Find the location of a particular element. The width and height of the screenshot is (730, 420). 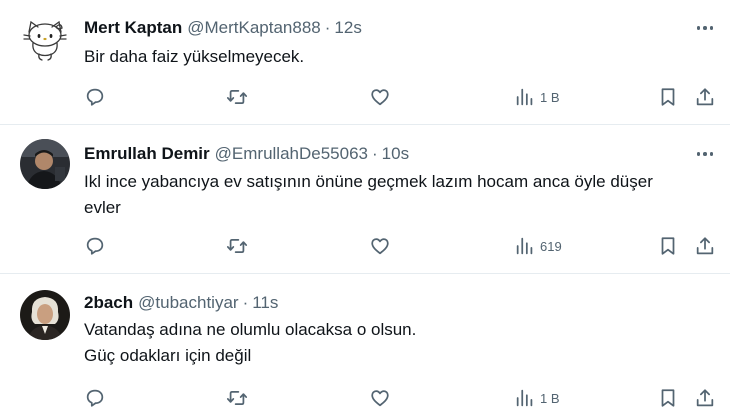

tweet-header: 2bach @tubachtiyar · 11s is located at coordinates (181, 303).